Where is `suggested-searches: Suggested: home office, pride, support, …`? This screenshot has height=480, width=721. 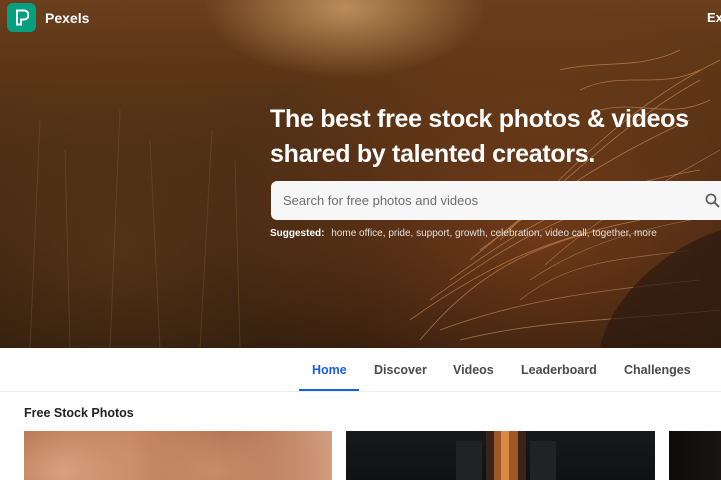
suggested-searches: Suggested: home office, pride, support, … is located at coordinates (463, 233).